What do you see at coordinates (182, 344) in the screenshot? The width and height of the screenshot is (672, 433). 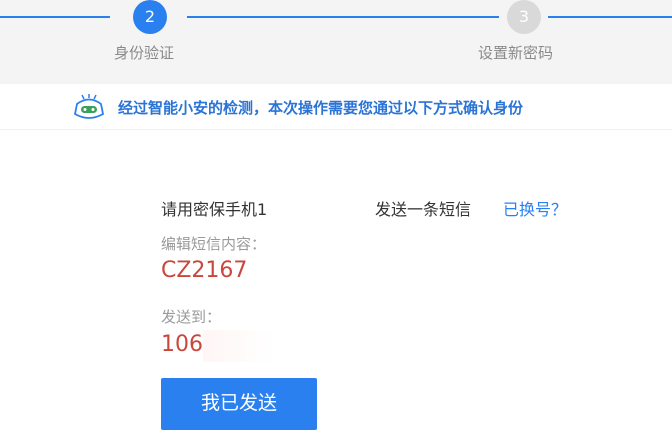 I see `send-to-value: 106` at bounding box center [182, 344].